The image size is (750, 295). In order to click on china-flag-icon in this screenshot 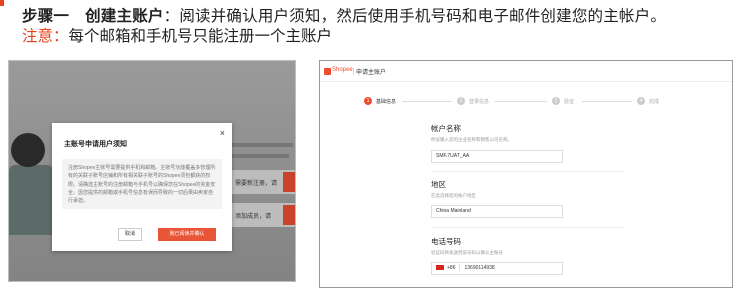, I will do `click(440, 268)`.